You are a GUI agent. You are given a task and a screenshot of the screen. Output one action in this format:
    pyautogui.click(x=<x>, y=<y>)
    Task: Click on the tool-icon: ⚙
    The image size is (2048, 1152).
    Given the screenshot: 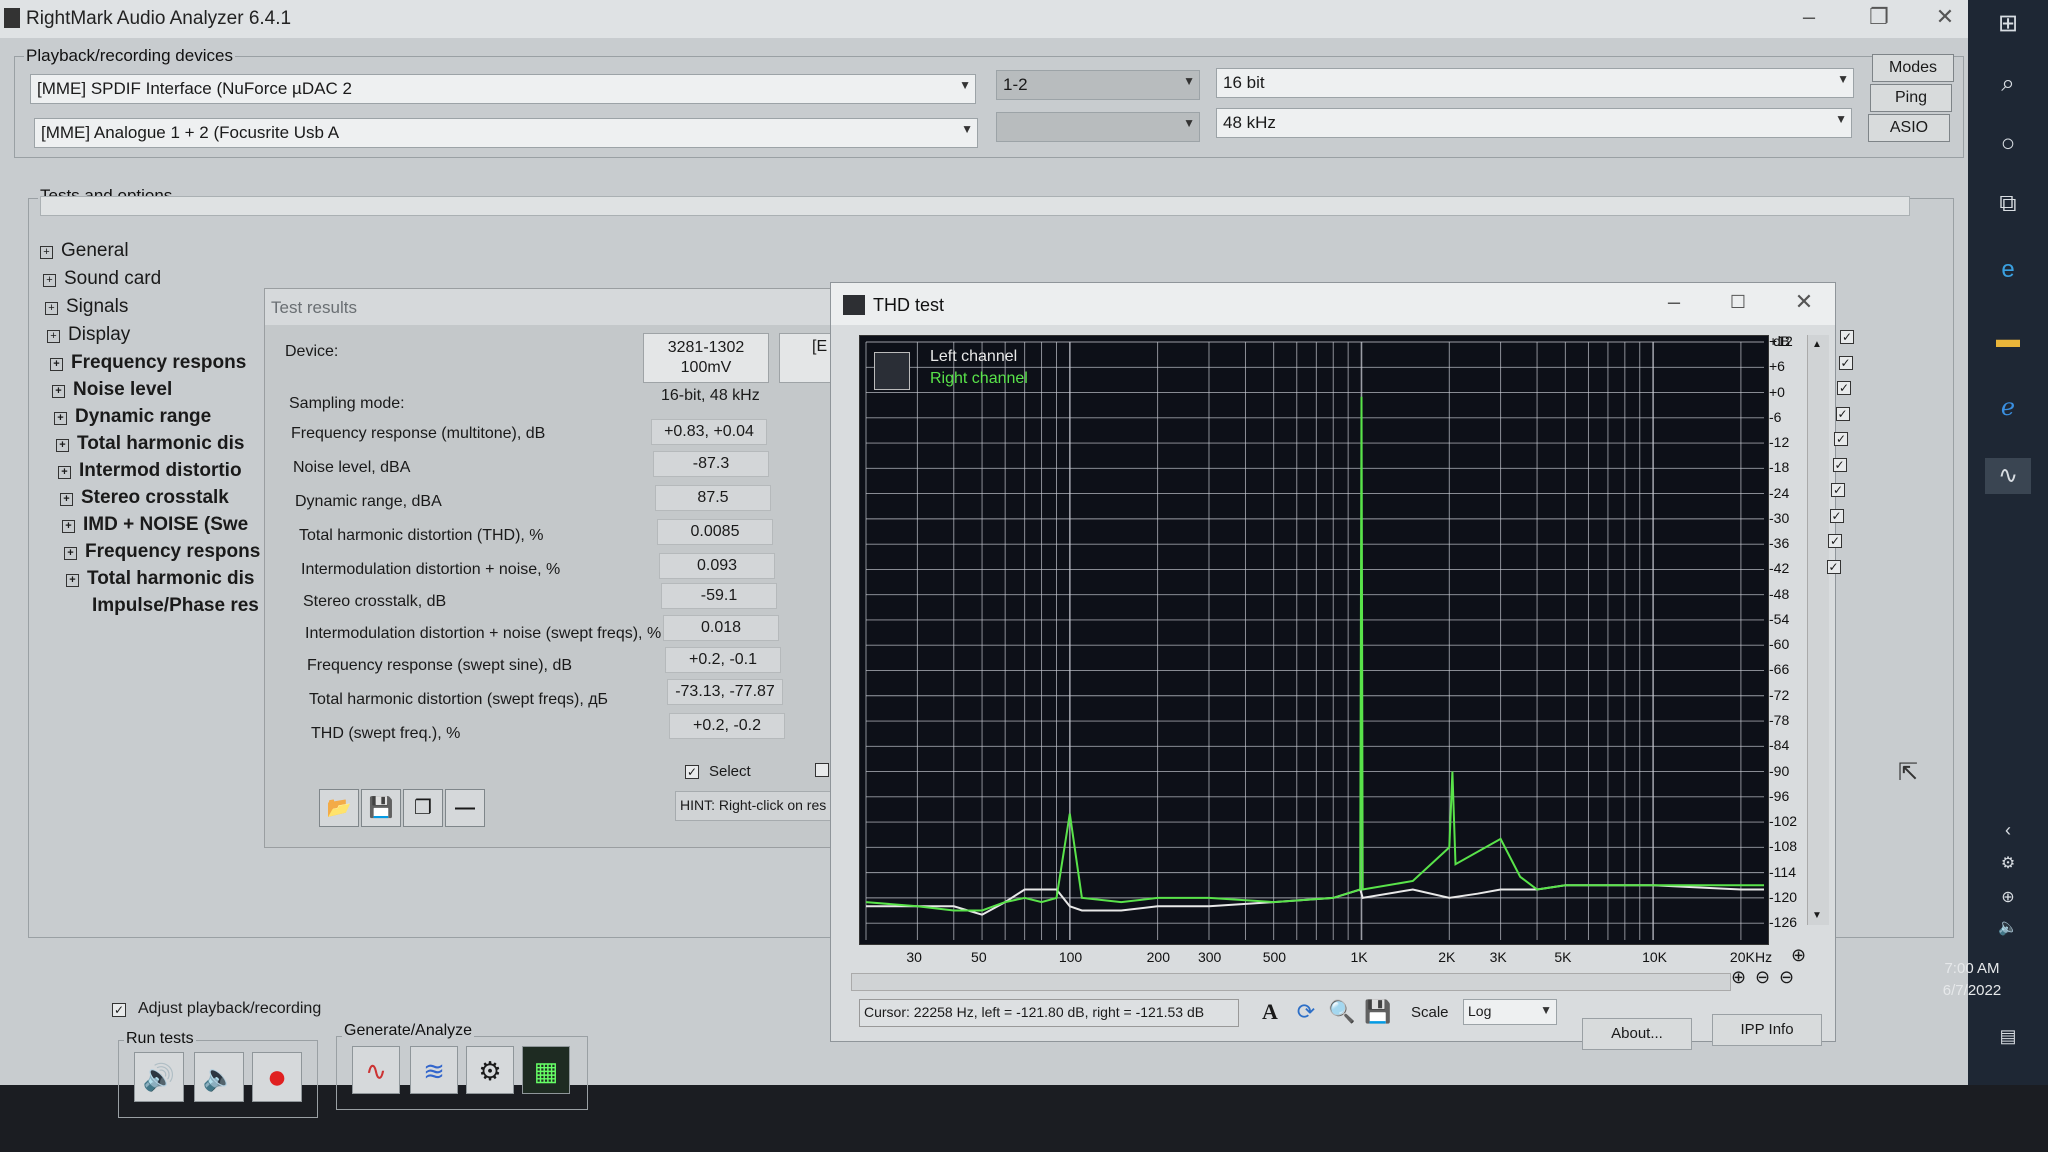 What is the action you would take?
    pyautogui.click(x=490, y=1070)
    